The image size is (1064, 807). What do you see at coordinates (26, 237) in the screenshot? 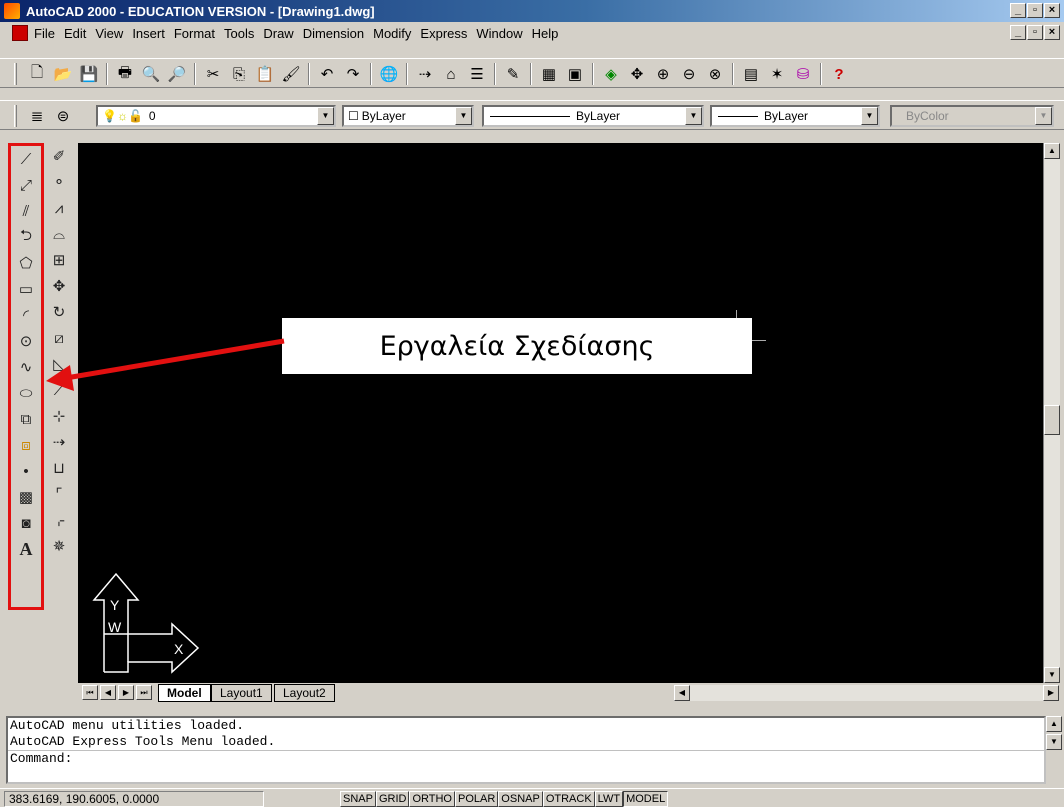
I see `polyline-icon: ⮌` at bounding box center [26, 237].